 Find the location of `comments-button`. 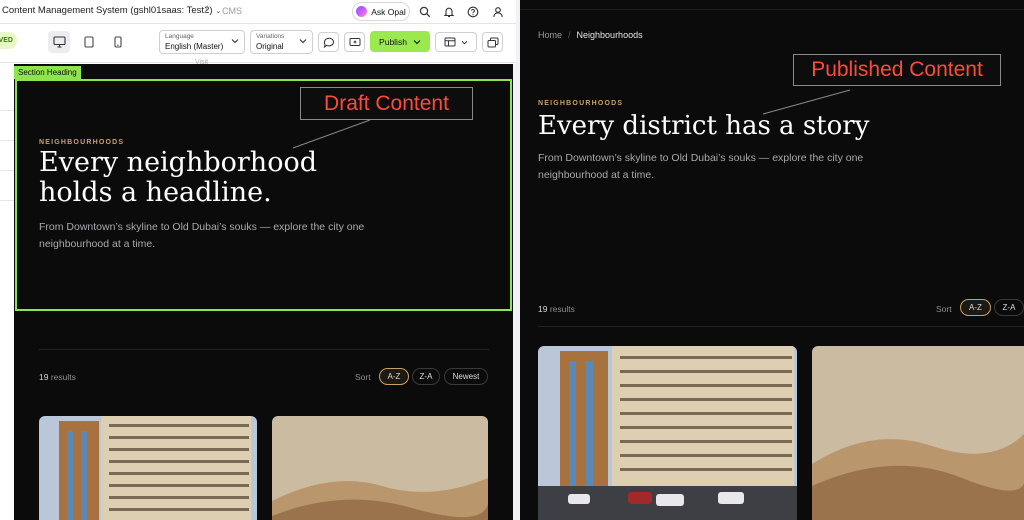

comments-button is located at coordinates (328, 42).